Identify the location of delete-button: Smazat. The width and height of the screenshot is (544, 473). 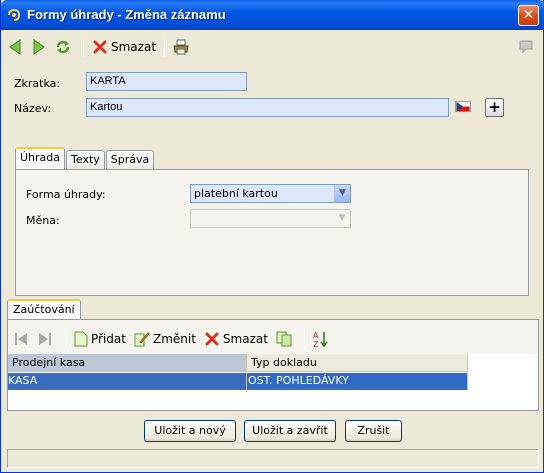
(124, 47).